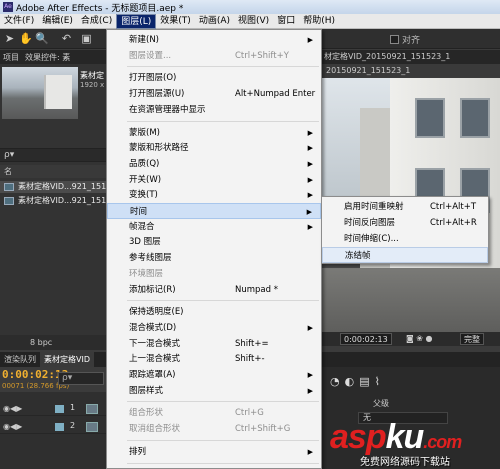 This screenshot has height=469, width=500. What do you see at coordinates (214, 195) in the screenshot?
I see `menu-item: 变换(T) ▶` at bounding box center [214, 195].